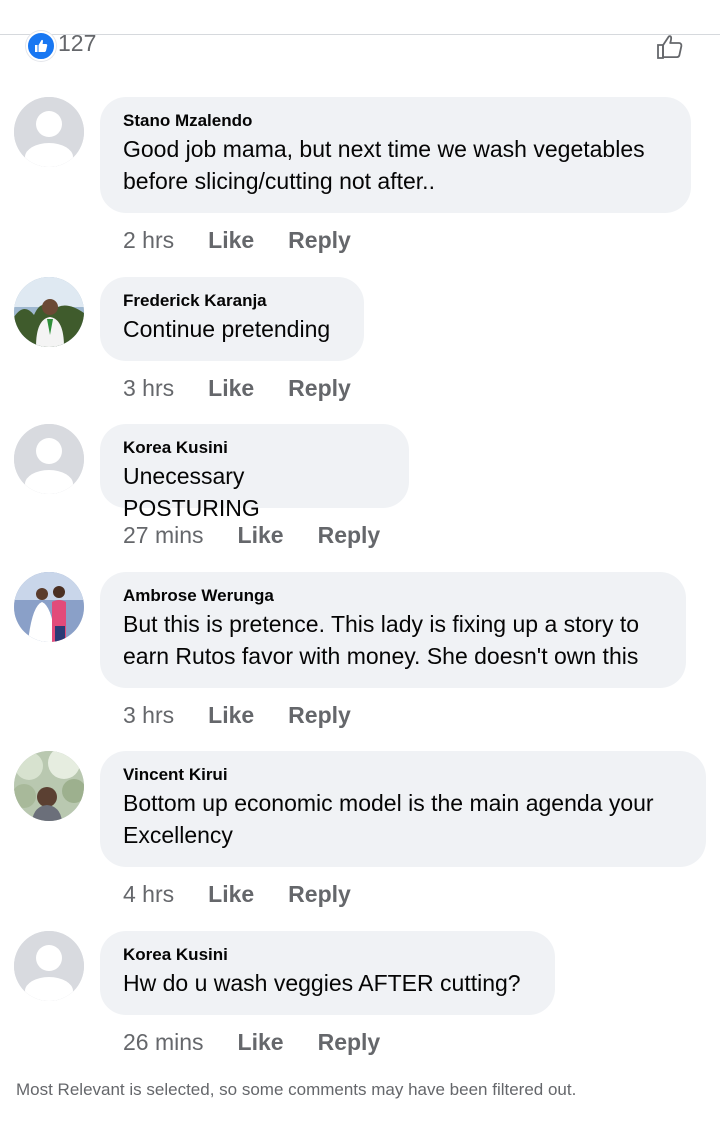 This screenshot has height=1129, width=720. I want to click on comment-bubble: Frederick Karanja Continue pretending, so click(232, 319).